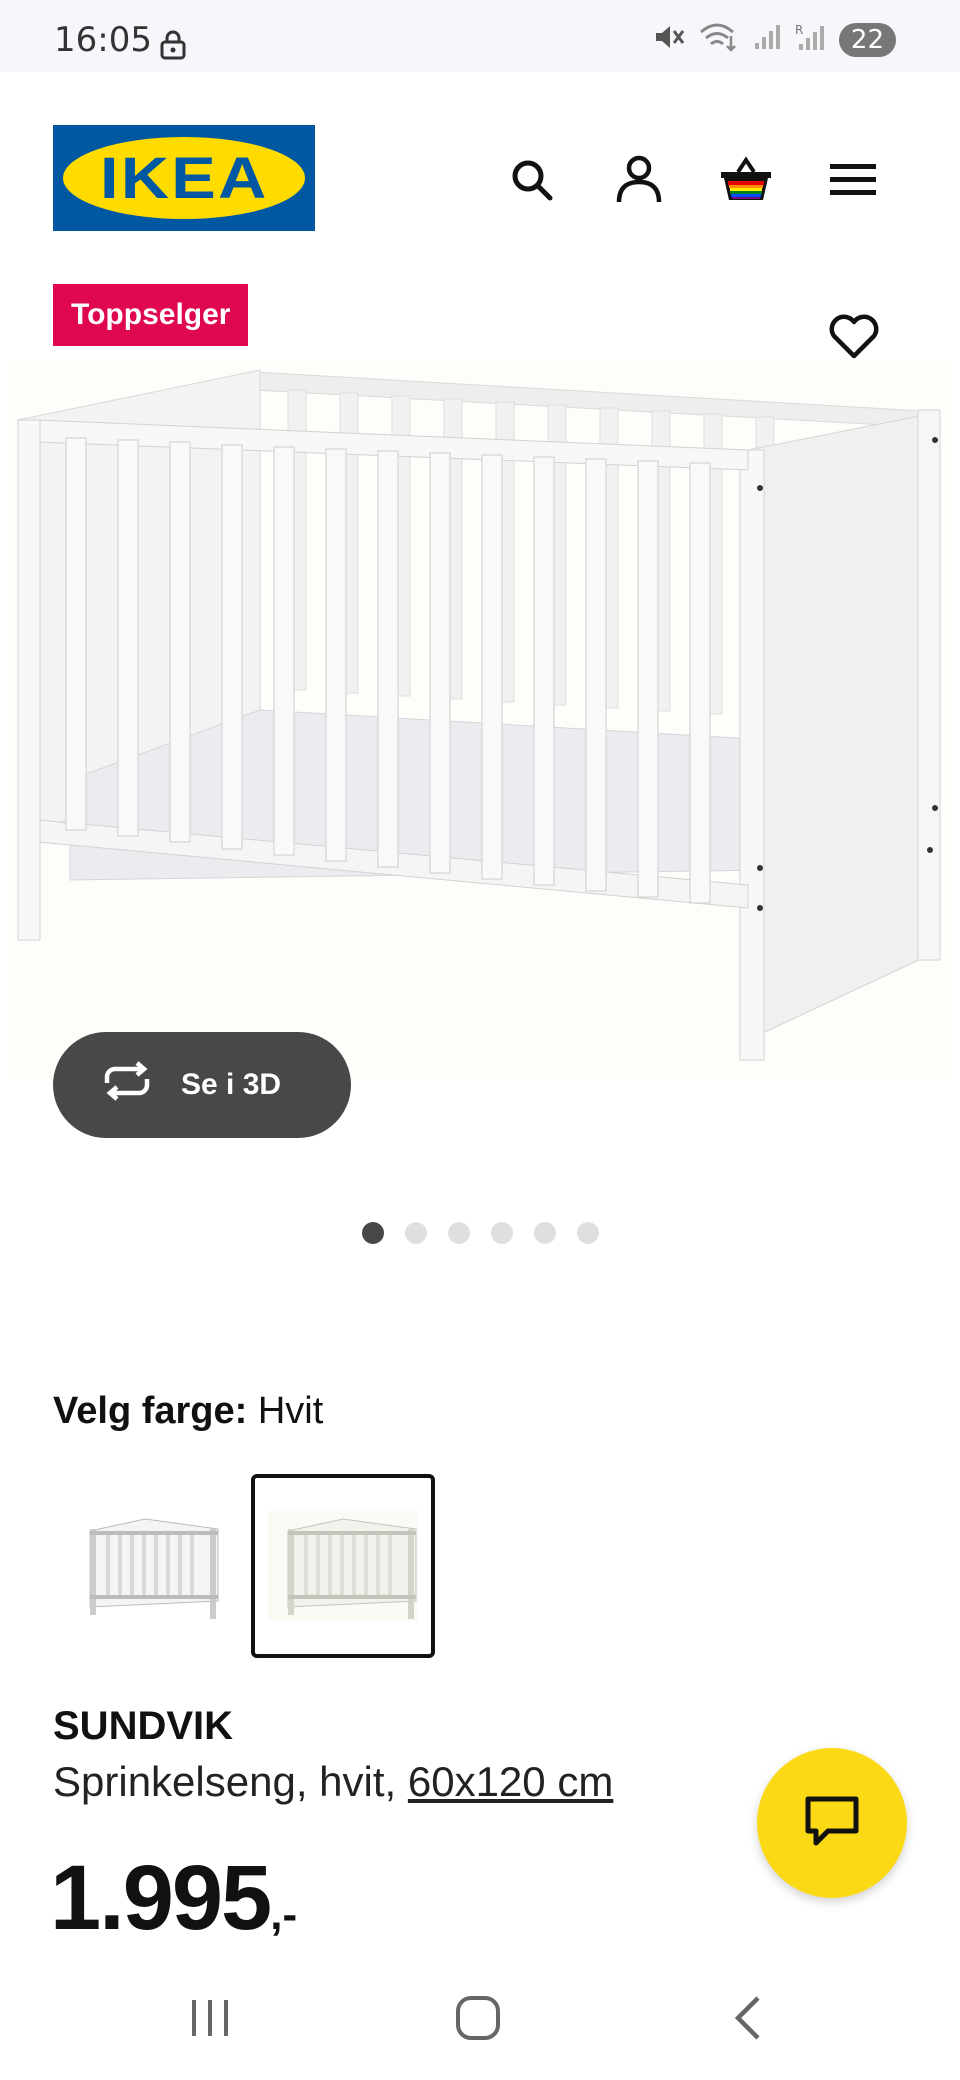  Describe the element at coordinates (225, 1781) in the screenshot. I see `product-description-text: Sprinkelseng, hvit,` at that location.